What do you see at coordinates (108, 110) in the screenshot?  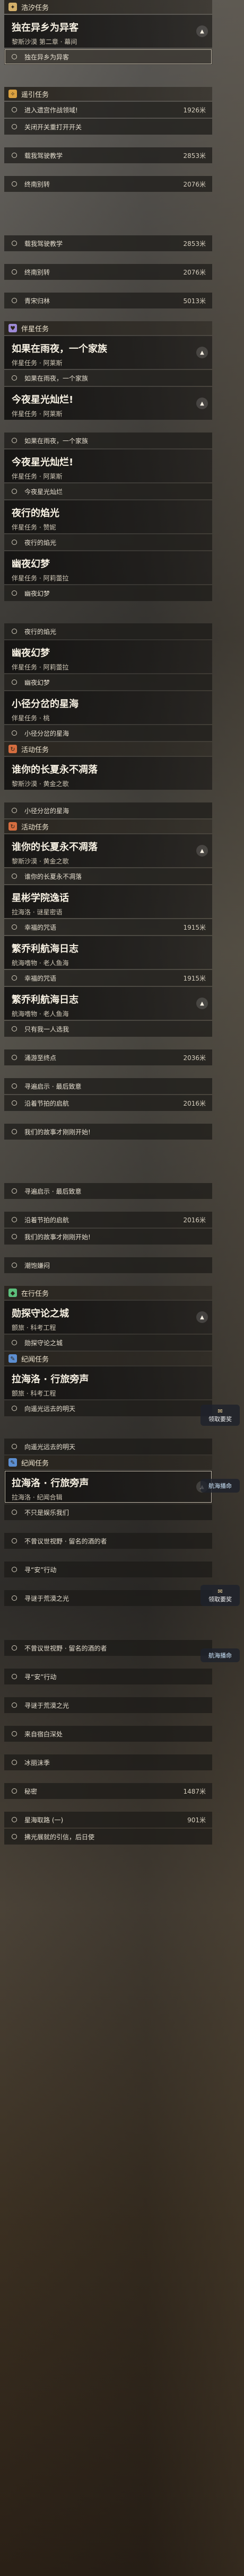 I see `quest-step-row: 进入遗宫作战领域! 1926米` at bounding box center [108, 110].